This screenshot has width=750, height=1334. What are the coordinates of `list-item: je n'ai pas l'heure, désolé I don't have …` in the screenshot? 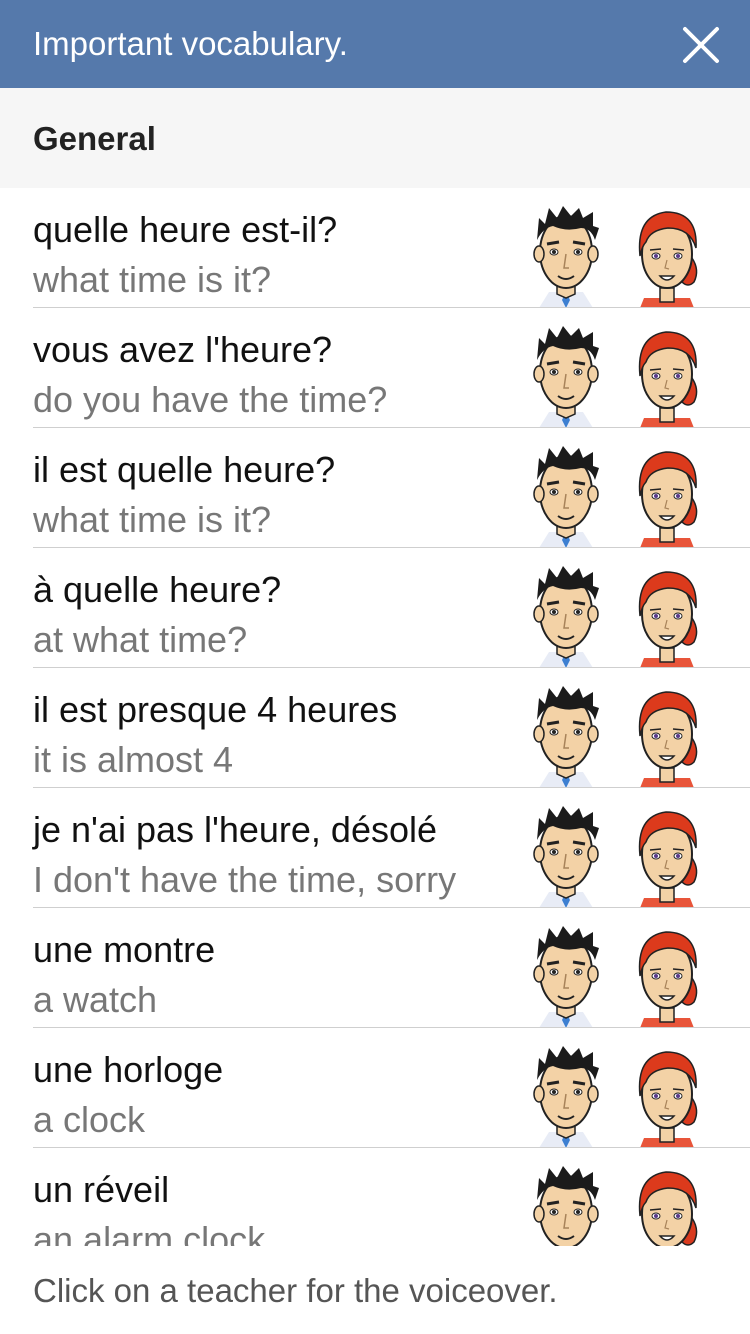 It's located at (375, 848).